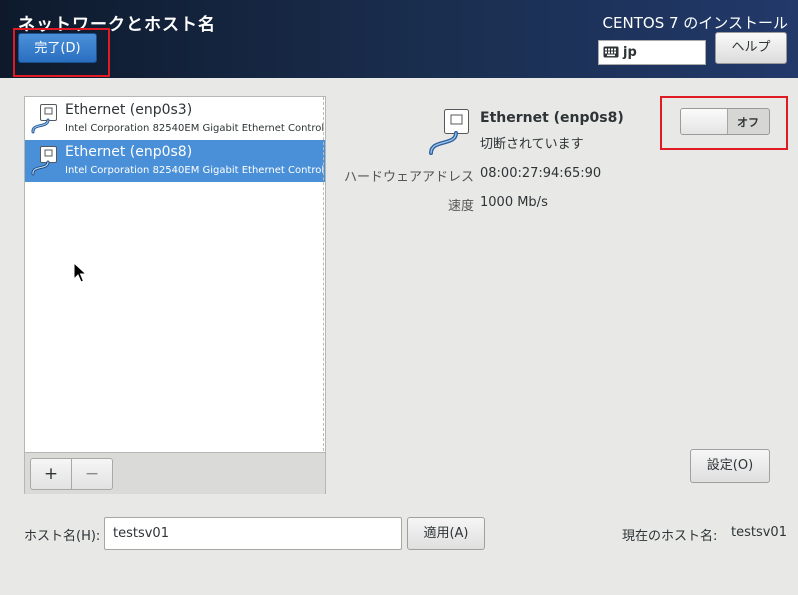 This screenshot has width=798, height=595. What do you see at coordinates (253, 533) in the screenshot?
I see `hostname-input` at bounding box center [253, 533].